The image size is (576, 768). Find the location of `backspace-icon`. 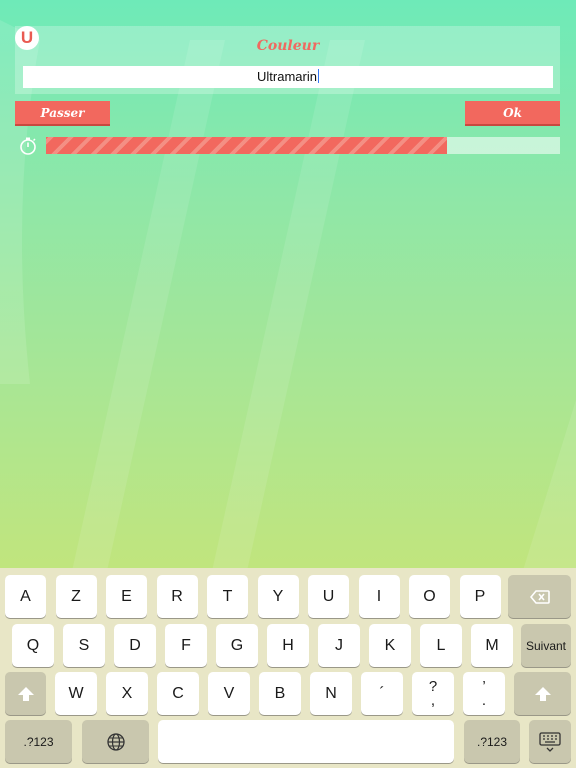

backspace-icon is located at coordinates (539, 596).